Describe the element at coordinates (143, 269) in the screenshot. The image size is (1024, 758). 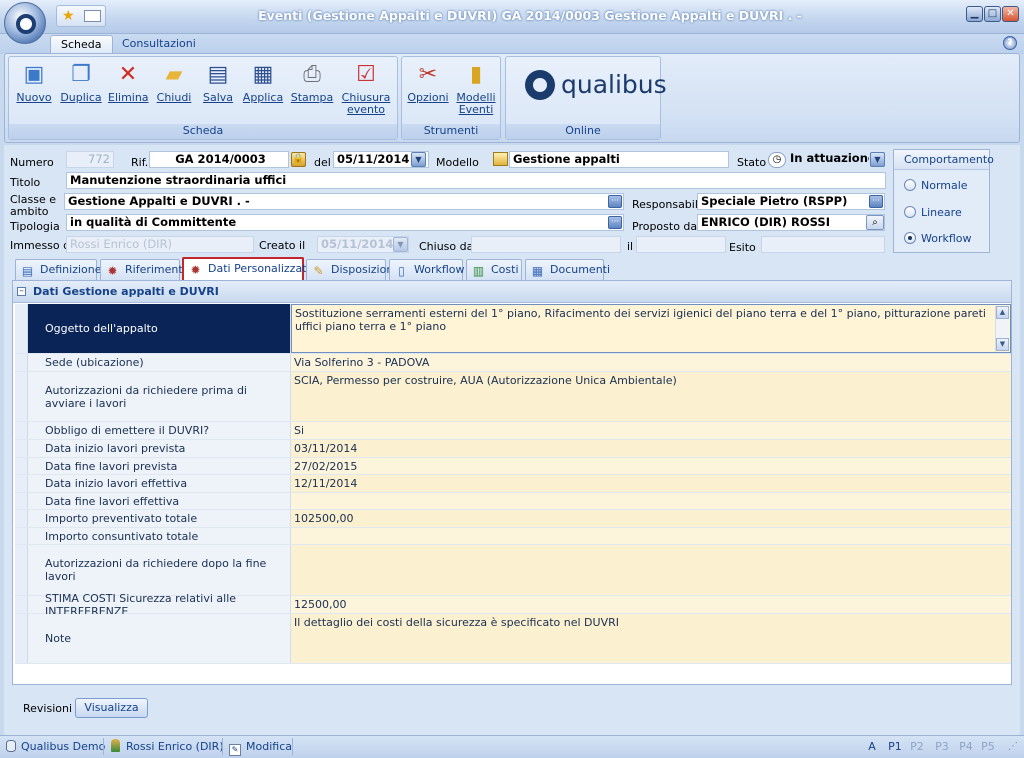
I see `tab-riferimenti: ✹ Riferimenti` at that location.